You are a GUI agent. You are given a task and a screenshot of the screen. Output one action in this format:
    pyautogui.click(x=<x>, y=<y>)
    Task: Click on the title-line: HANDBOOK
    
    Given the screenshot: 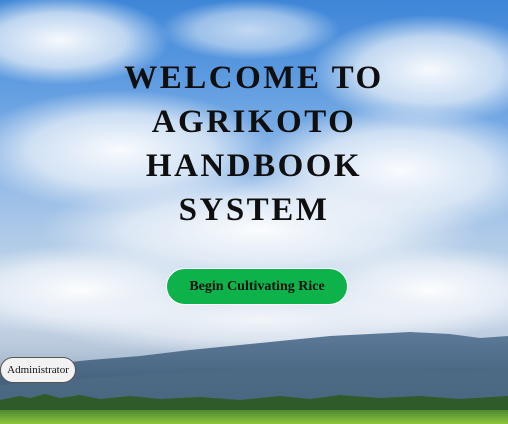 What is the action you would take?
    pyautogui.click(x=254, y=166)
    